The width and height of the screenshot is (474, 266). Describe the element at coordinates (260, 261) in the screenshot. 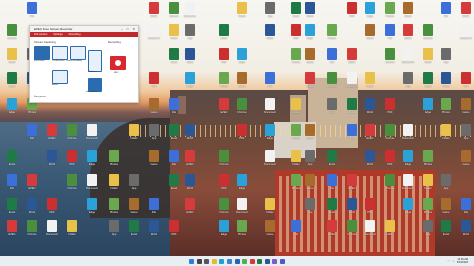

I see `excel-icon` at that location.